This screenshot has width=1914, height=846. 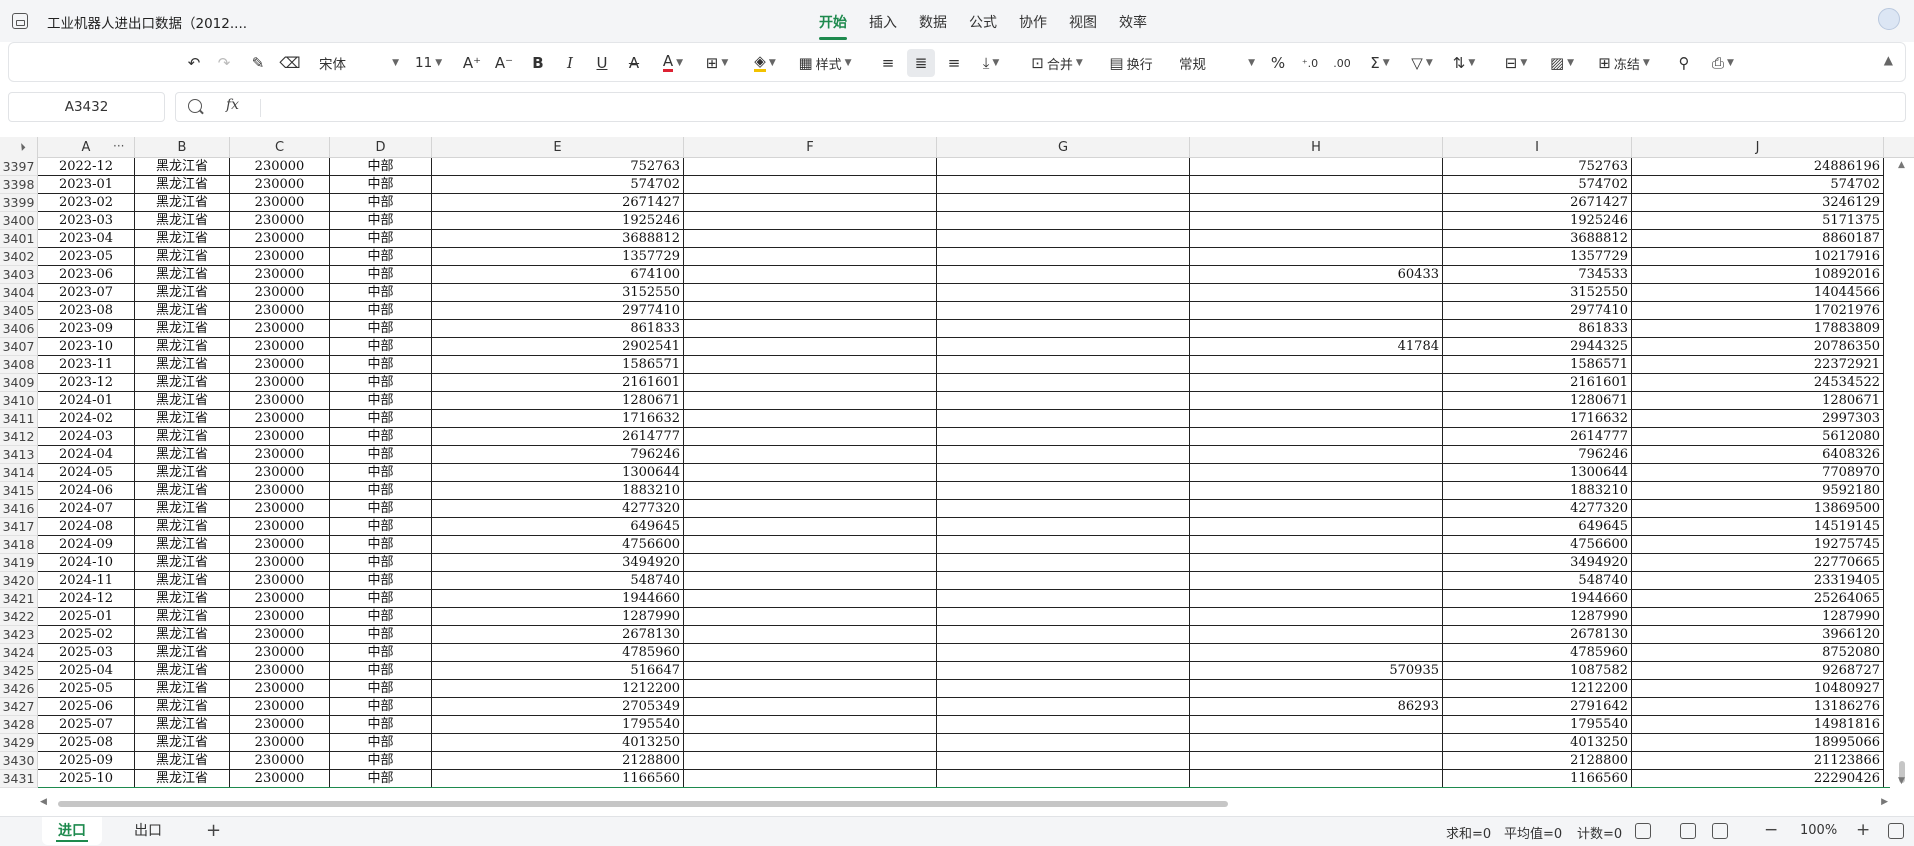 I want to click on cell-a: 2025-06, so click(x=86, y=707).